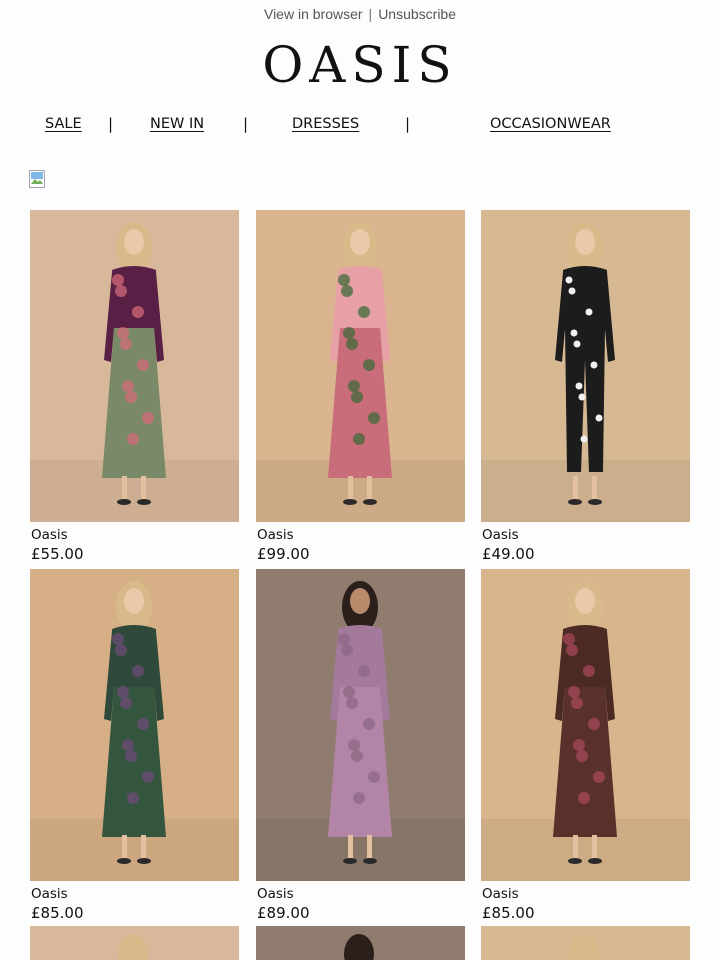 The height and width of the screenshot is (960, 720). What do you see at coordinates (177, 124) in the screenshot?
I see `nav-item-new-in: NEW IN` at bounding box center [177, 124].